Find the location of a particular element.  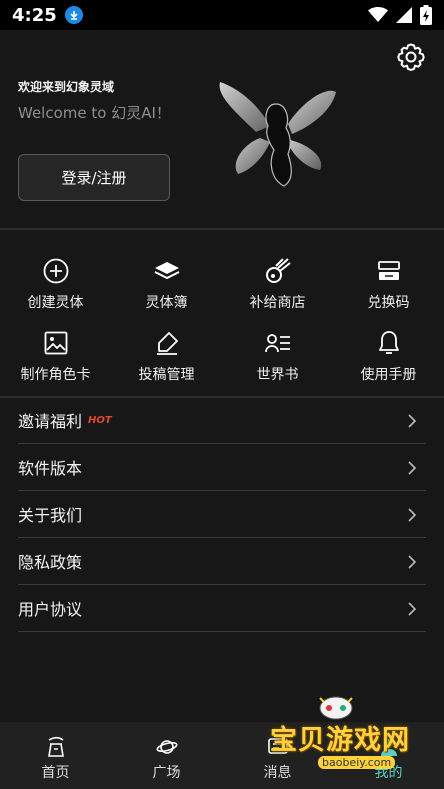

ticket-icon is located at coordinates (389, 271).